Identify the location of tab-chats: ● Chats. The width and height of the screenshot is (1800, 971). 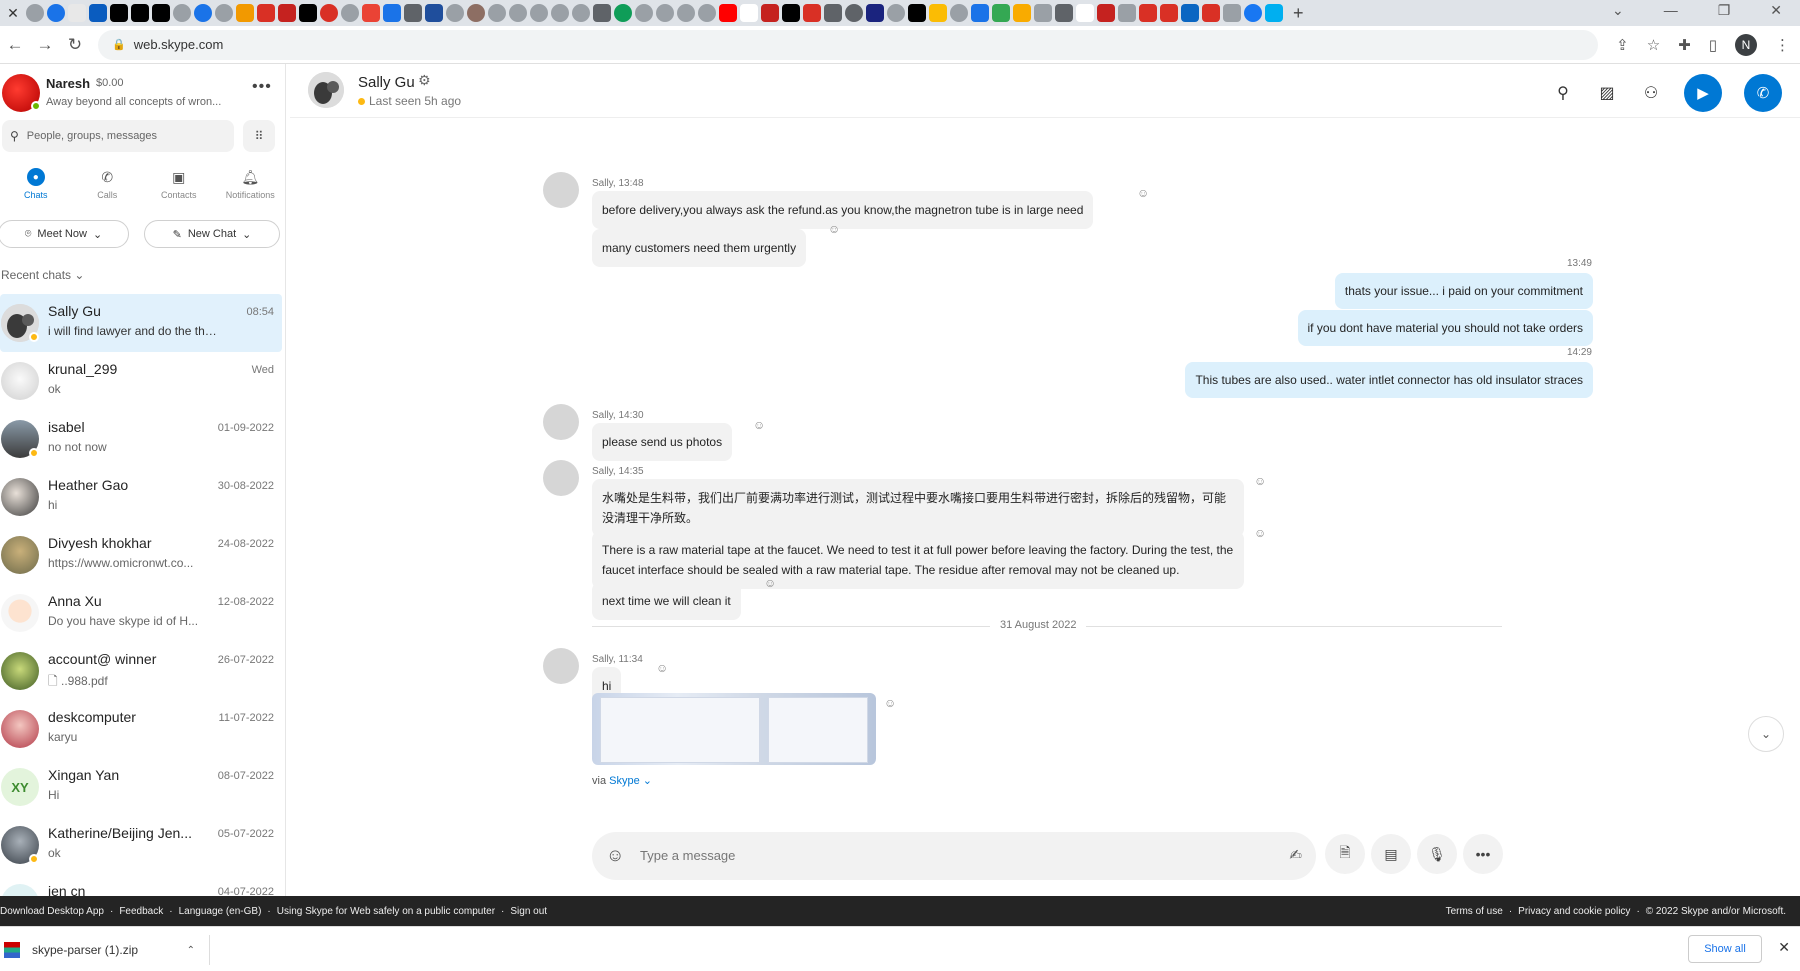
(36, 191).